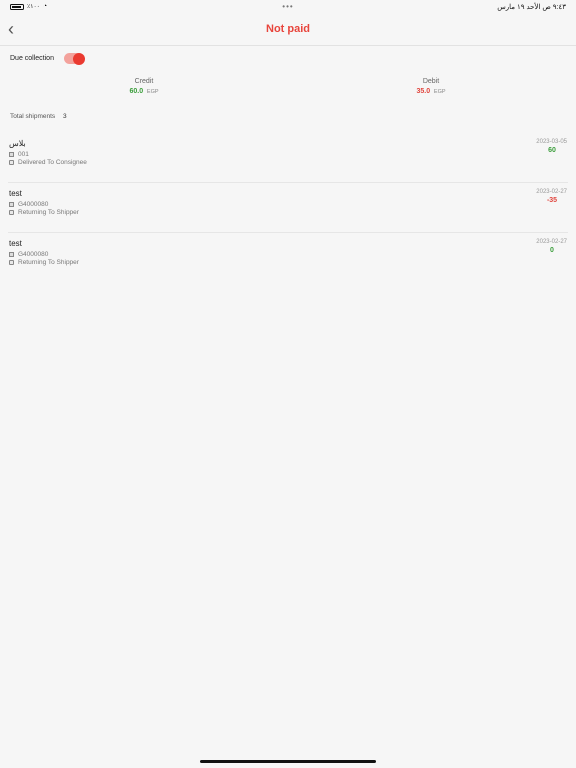 This screenshot has width=576, height=768. What do you see at coordinates (152, 92) in the screenshot?
I see `credit-currency: EGP` at bounding box center [152, 92].